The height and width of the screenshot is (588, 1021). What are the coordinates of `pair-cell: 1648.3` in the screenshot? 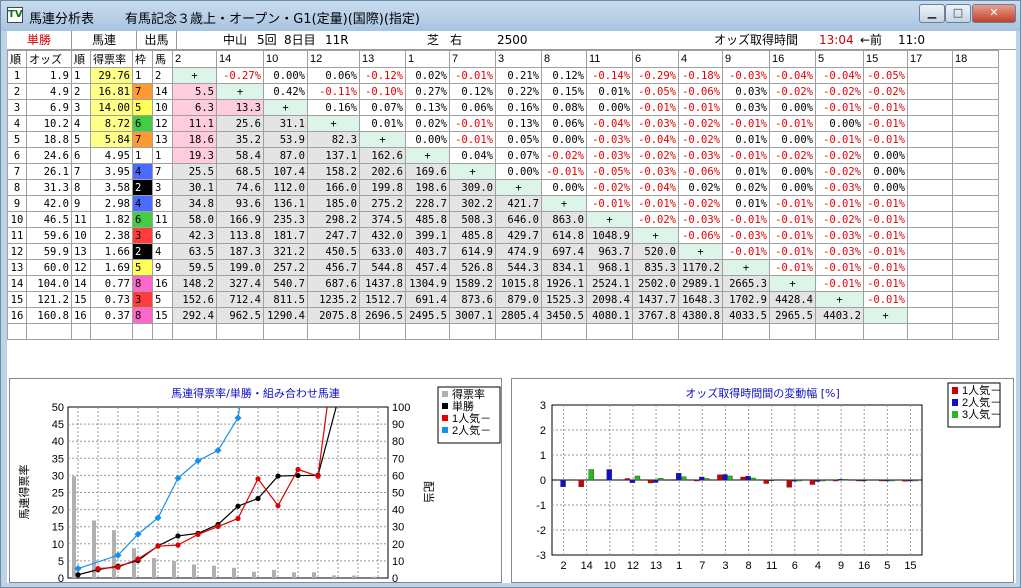 It's located at (700, 299).